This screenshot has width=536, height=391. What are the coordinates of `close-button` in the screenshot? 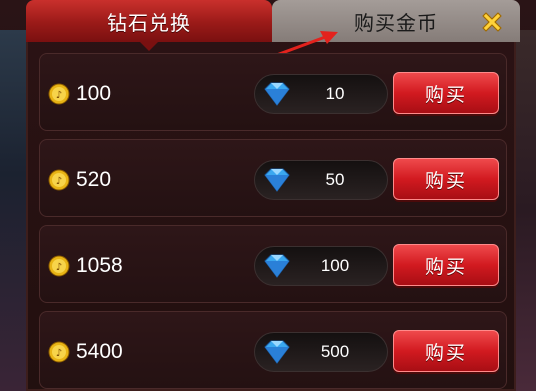 It's located at (492, 22).